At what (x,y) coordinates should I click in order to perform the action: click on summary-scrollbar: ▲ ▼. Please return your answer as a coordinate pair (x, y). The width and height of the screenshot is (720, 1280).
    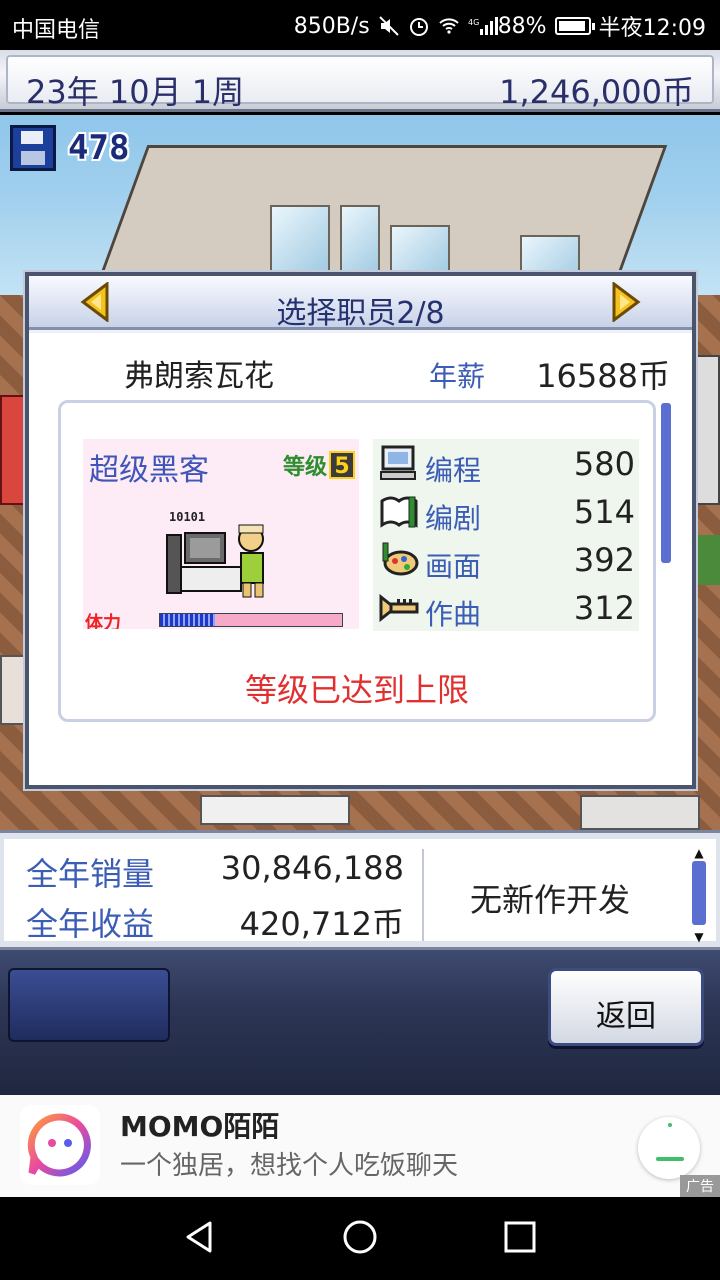
    Looking at the image, I should click on (699, 895).